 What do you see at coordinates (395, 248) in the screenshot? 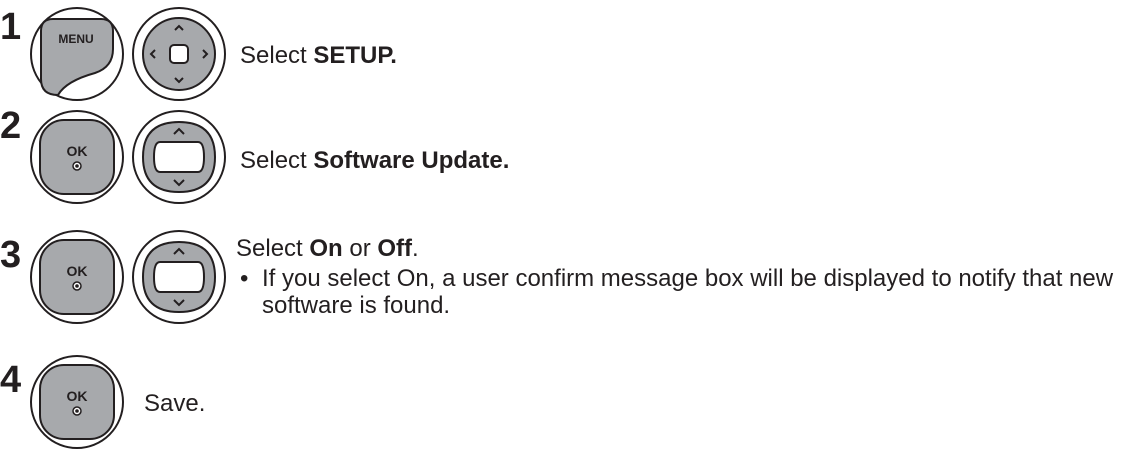
I see `option-off: Off` at bounding box center [395, 248].